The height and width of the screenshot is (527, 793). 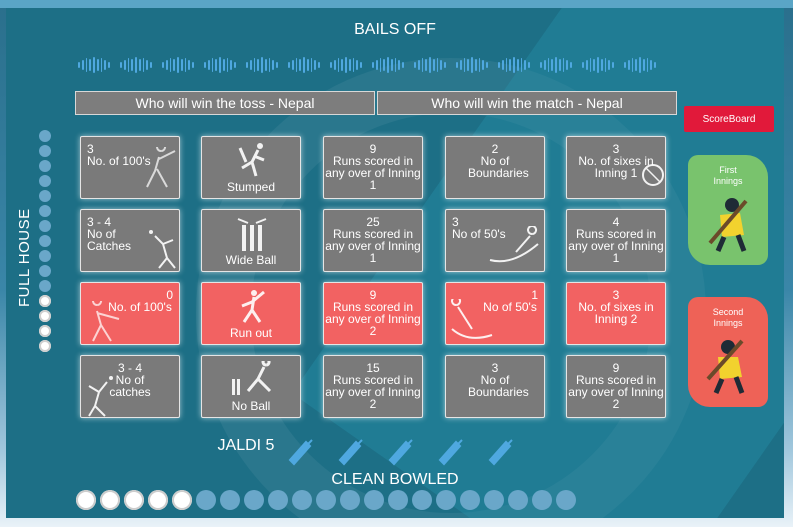 What do you see at coordinates (495, 313) in the screenshot?
I see `cell-fifties-red: 1 No of 50's` at bounding box center [495, 313].